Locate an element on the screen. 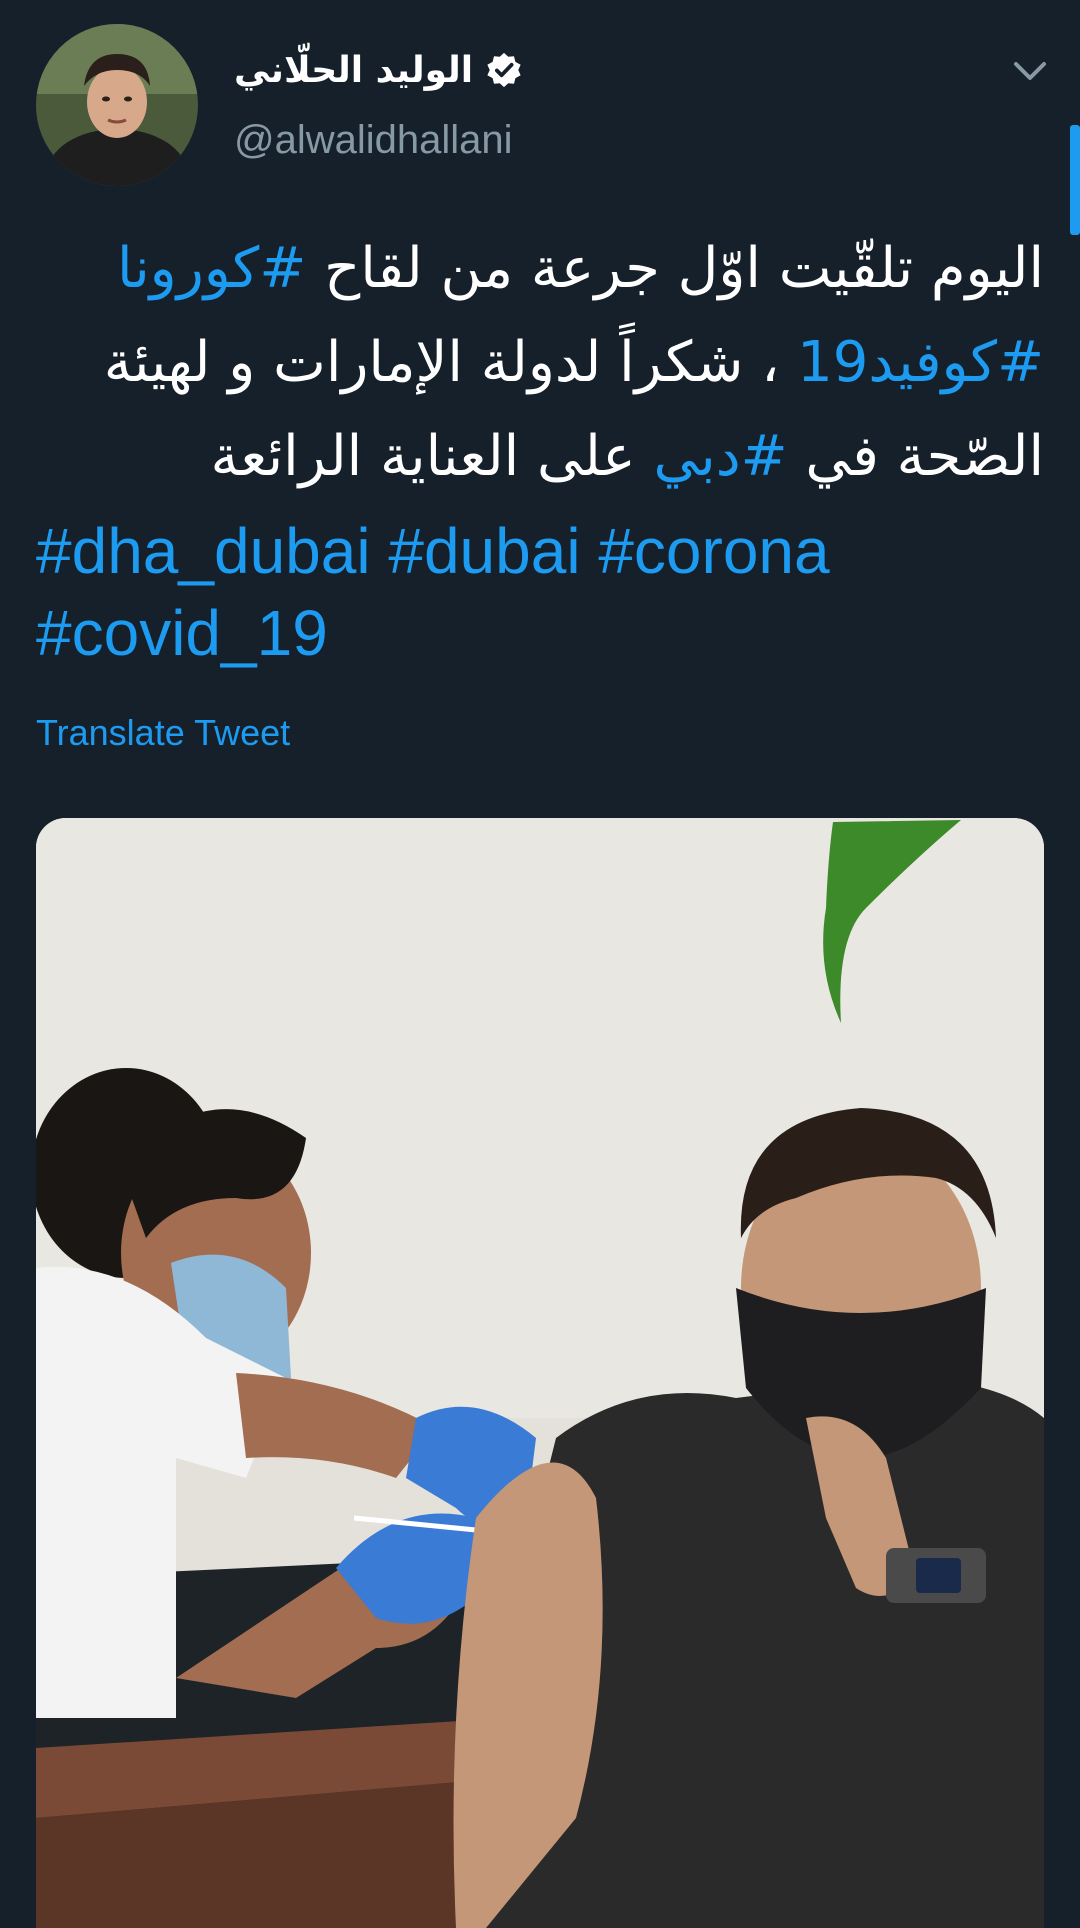  hashtag-line: #dha_dubai #dubai #corona is located at coordinates (540, 551).